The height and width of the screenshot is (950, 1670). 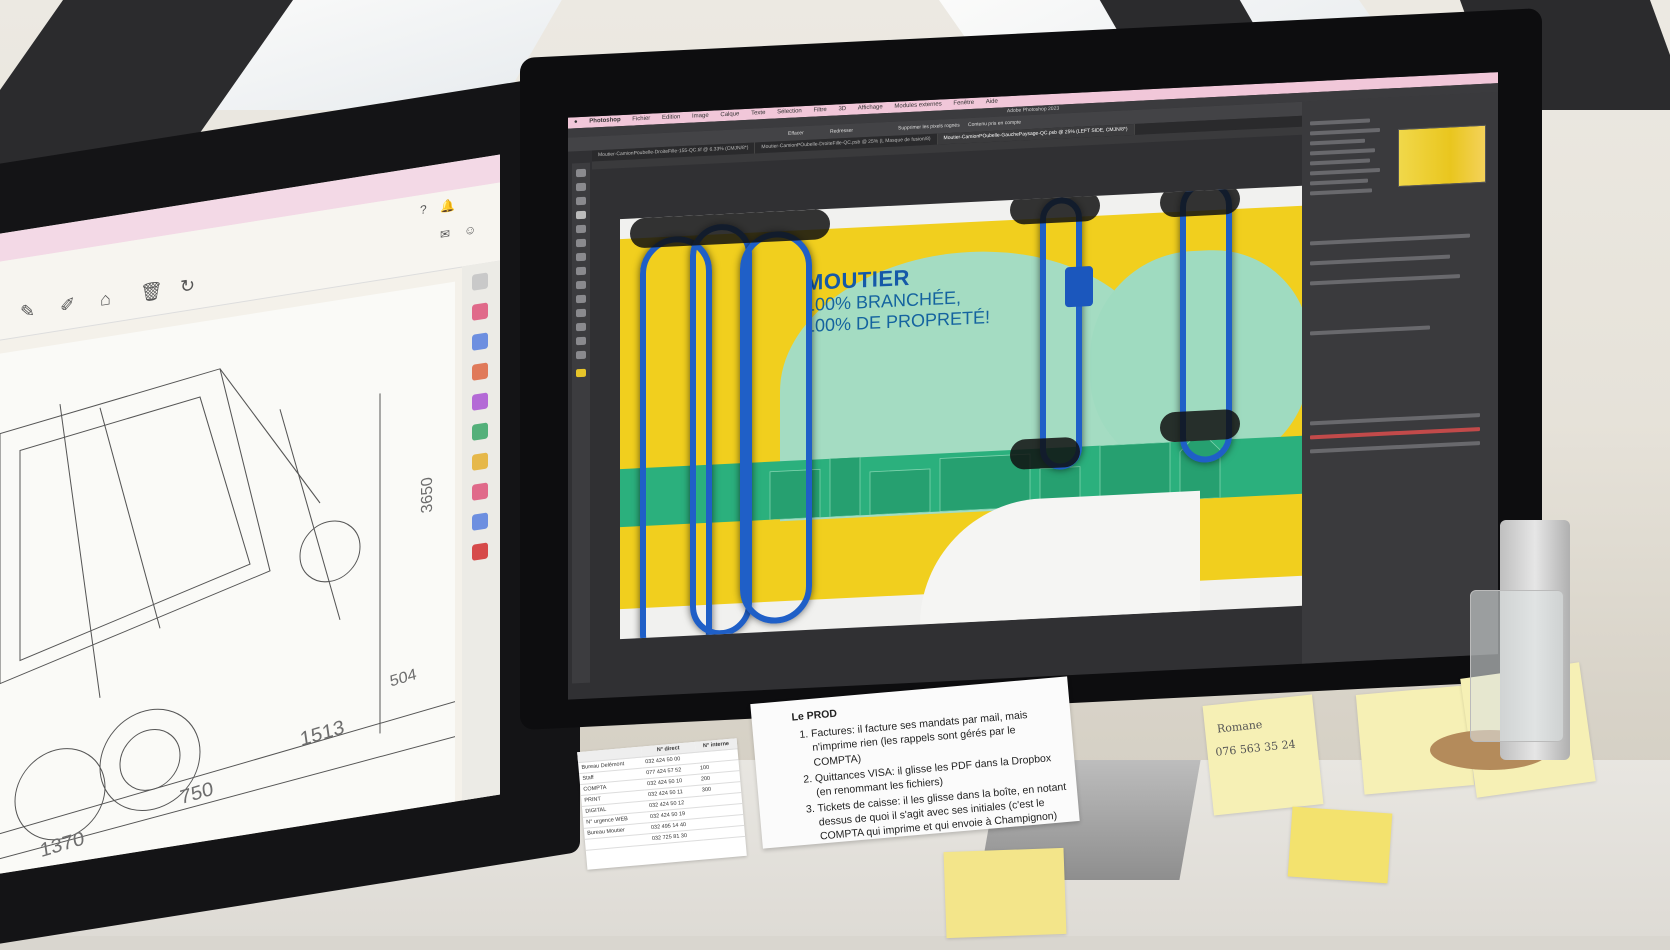 I want to click on zoom-icon, so click(x=480, y=281).